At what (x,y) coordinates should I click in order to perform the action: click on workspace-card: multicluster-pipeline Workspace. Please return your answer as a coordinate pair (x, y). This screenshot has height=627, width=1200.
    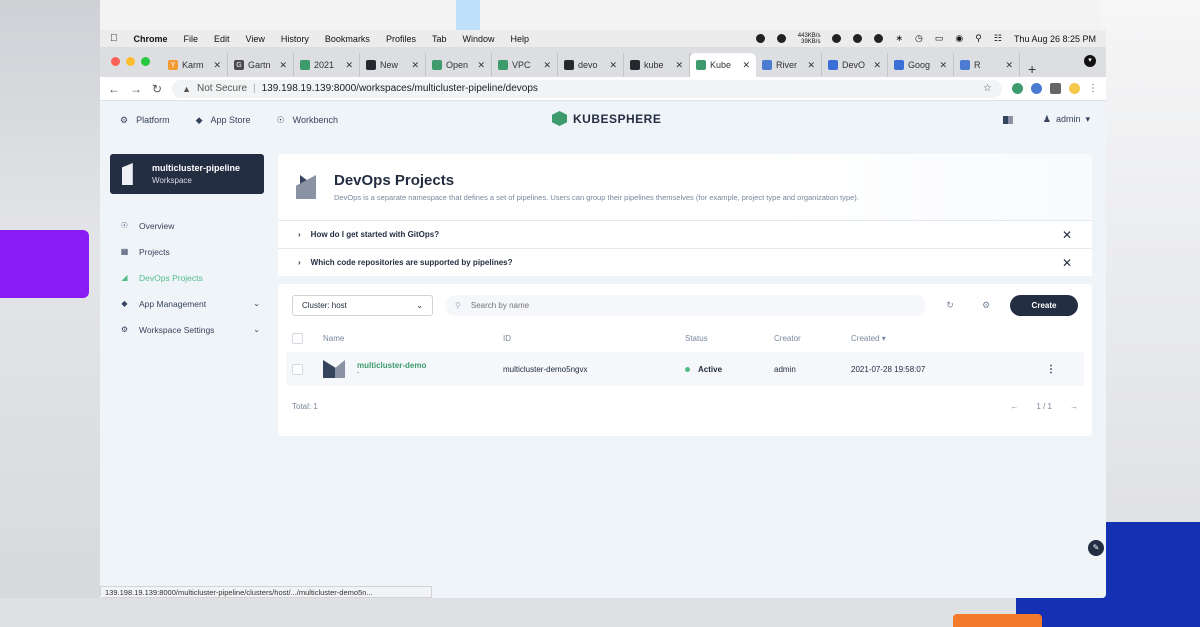
    Looking at the image, I should click on (187, 174).